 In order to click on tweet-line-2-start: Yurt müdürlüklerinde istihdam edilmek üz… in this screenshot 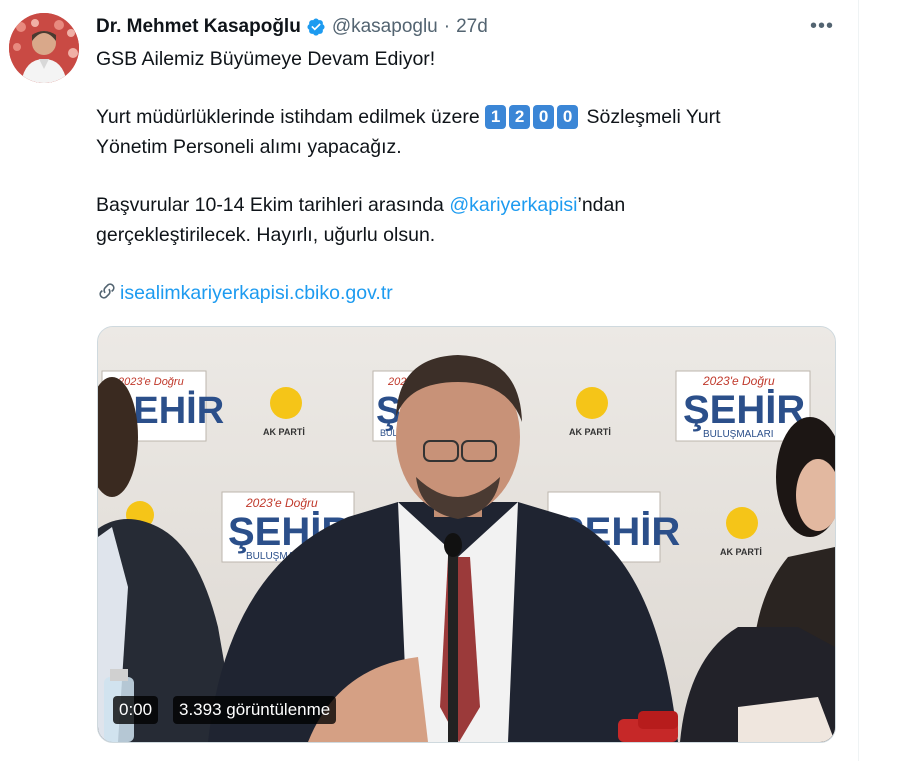, I will do `click(288, 117)`.